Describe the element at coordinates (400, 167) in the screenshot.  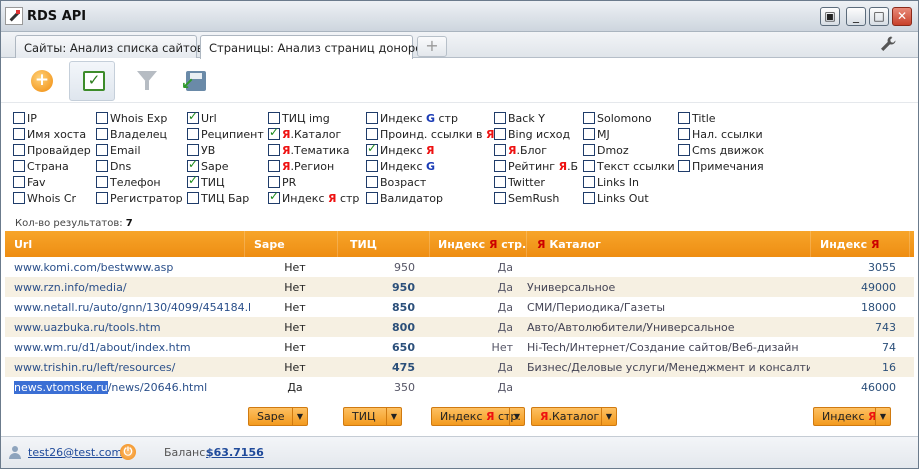
I see `column-checkbox: Индекс G` at that location.